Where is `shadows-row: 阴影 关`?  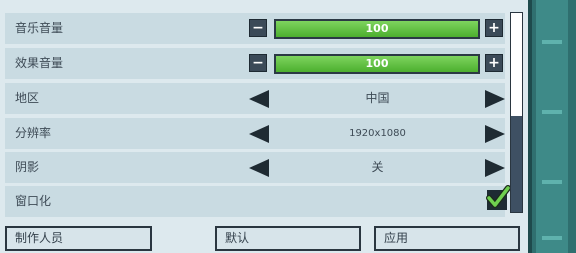 shadows-row: 阴影 关 is located at coordinates (255, 167).